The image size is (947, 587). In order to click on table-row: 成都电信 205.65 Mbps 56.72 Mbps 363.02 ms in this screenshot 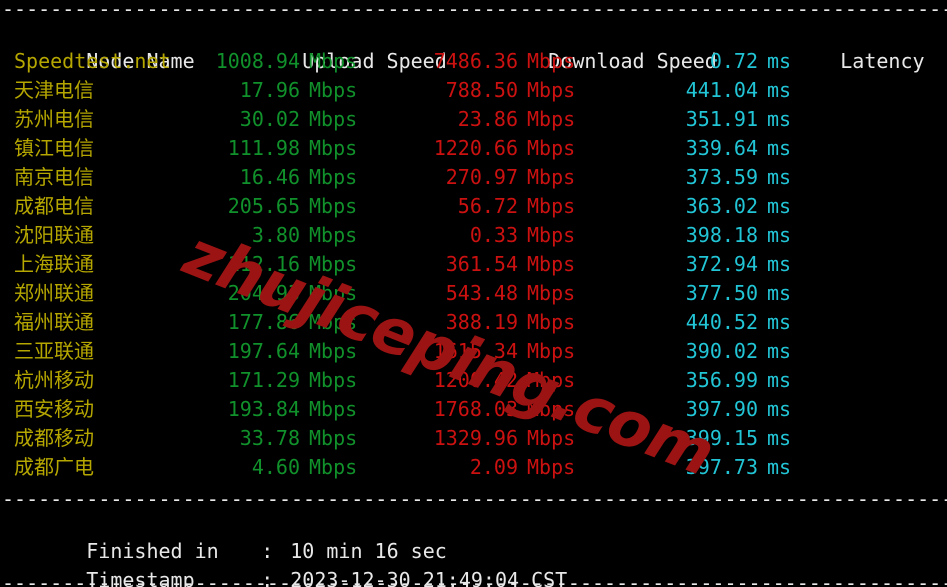, I will do `click(480, 206)`.